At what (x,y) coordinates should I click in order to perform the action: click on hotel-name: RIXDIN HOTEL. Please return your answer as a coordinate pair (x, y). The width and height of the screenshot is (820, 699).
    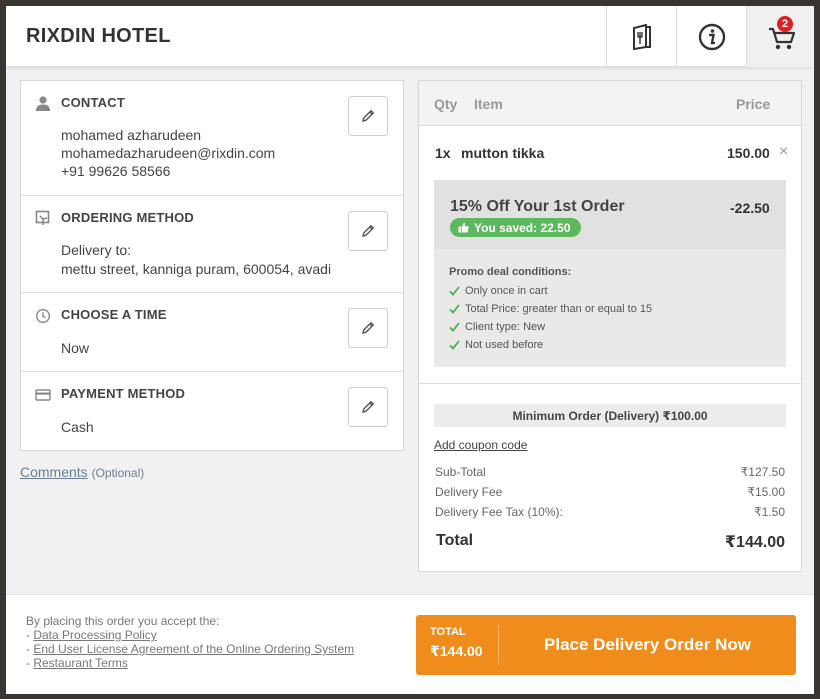
    Looking at the image, I should click on (98, 36).